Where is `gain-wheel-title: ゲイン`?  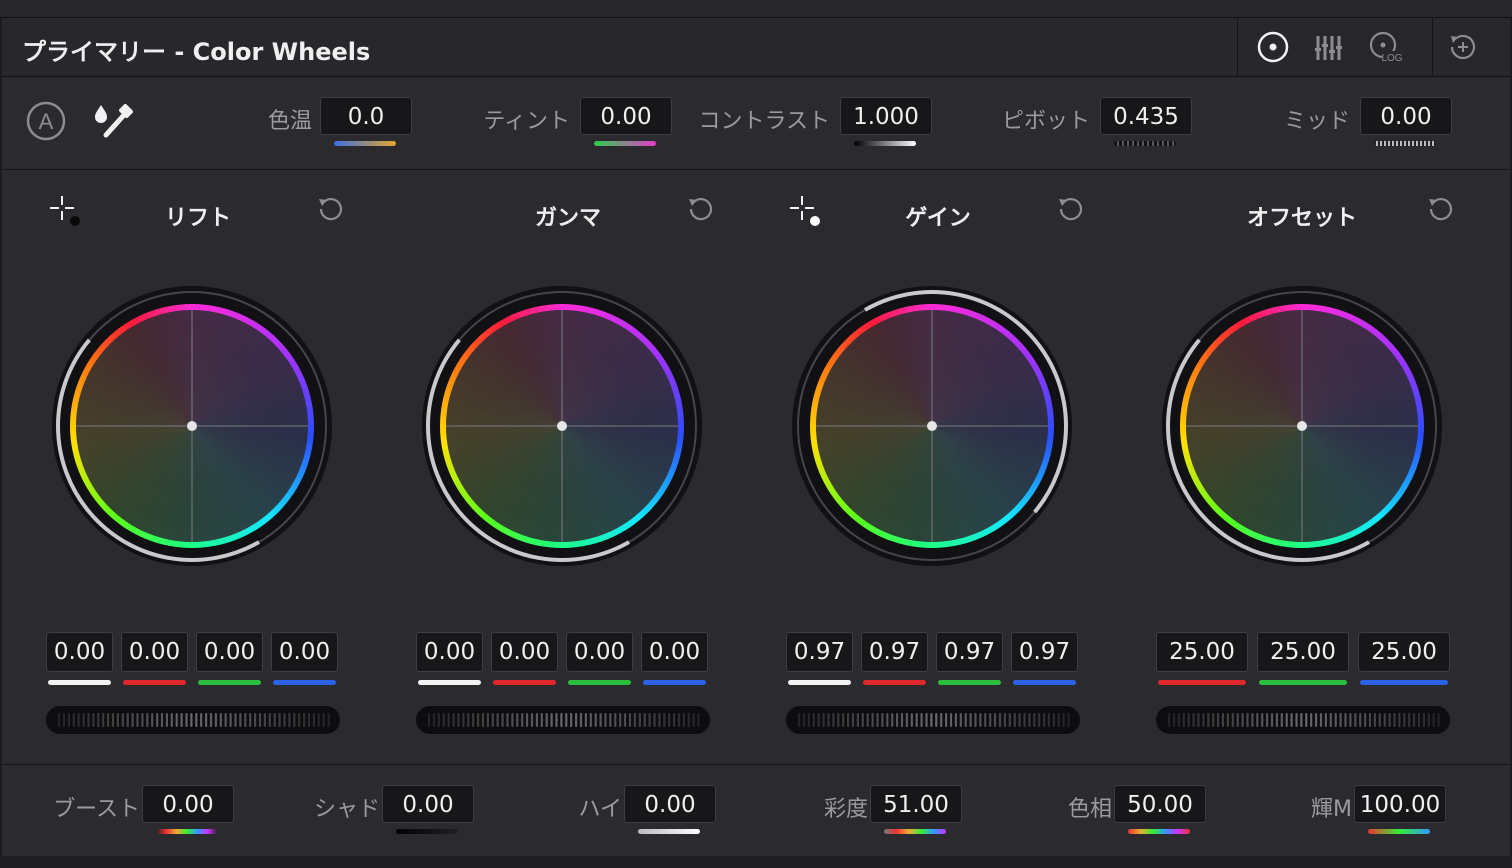
gain-wheel-title: ゲイン is located at coordinates (938, 218).